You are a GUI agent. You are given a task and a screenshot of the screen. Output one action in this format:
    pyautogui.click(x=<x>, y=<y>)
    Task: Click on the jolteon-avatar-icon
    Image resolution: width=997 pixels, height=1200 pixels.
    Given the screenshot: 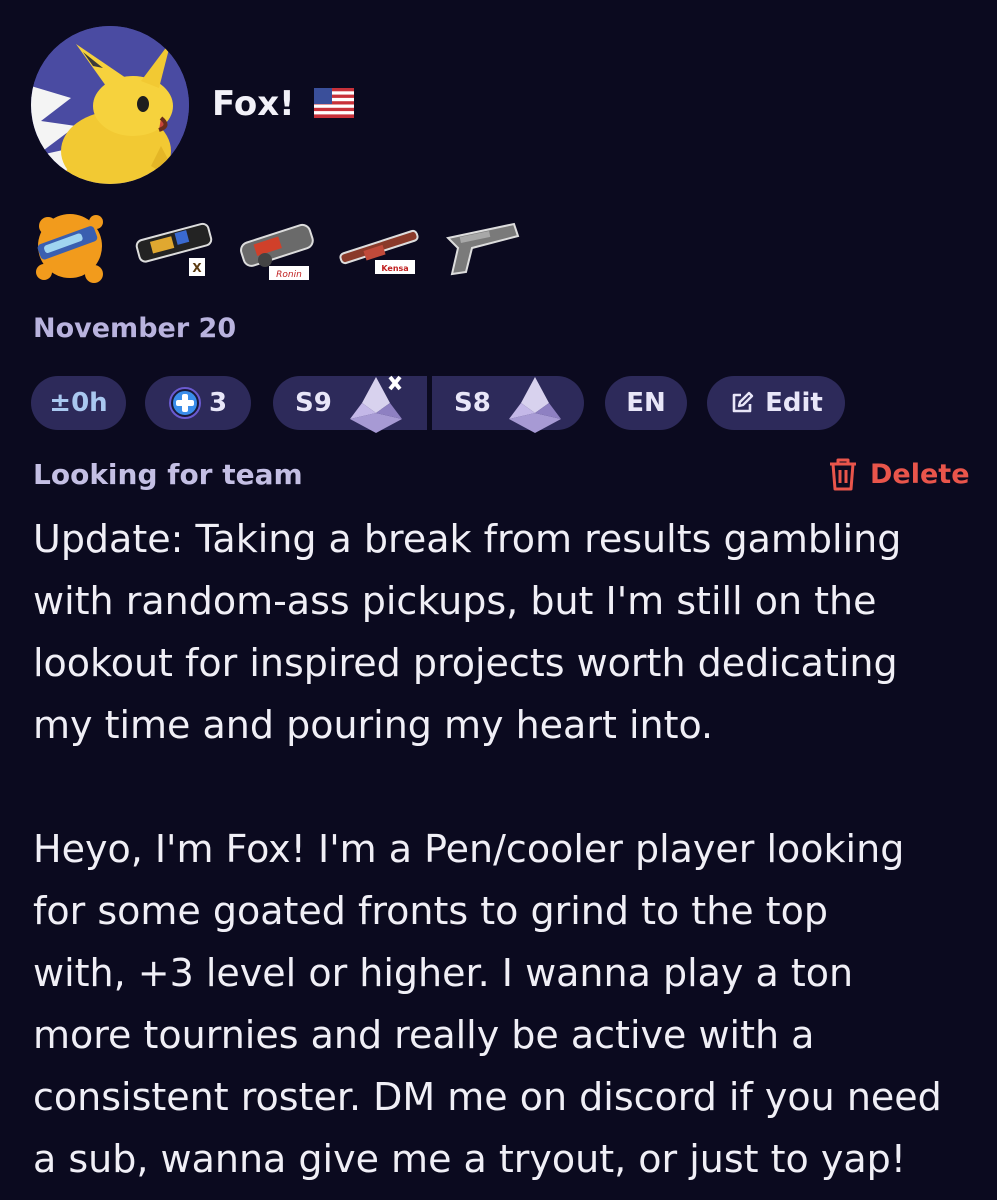 What is the action you would take?
    pyautogui.click(x=110, y=105)
    